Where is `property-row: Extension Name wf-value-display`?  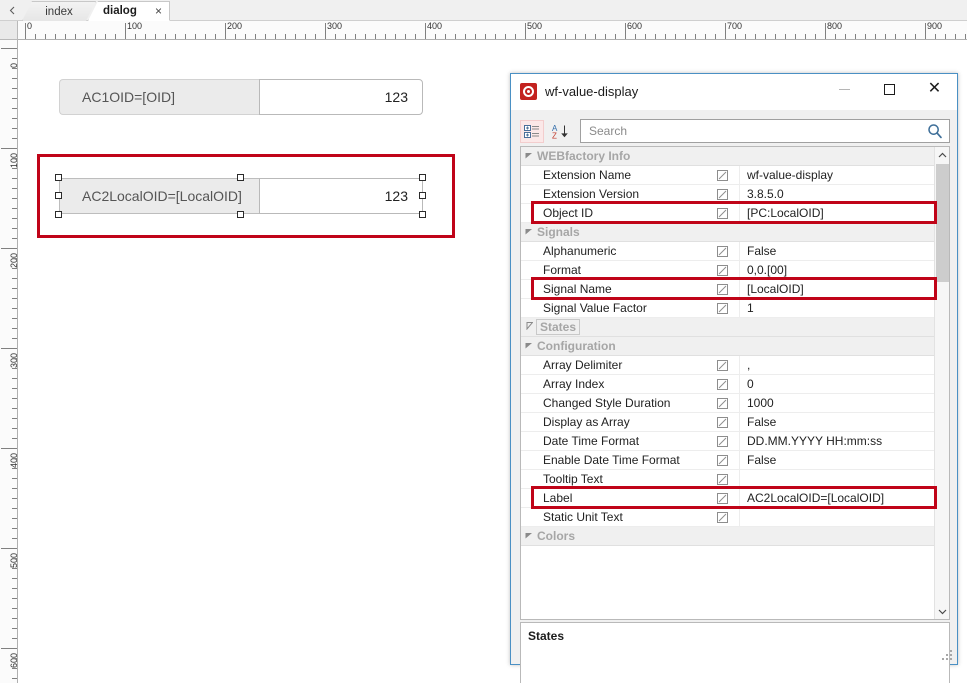
property-row: Extension Name wf-value-display is located at coordinates (735, 175).